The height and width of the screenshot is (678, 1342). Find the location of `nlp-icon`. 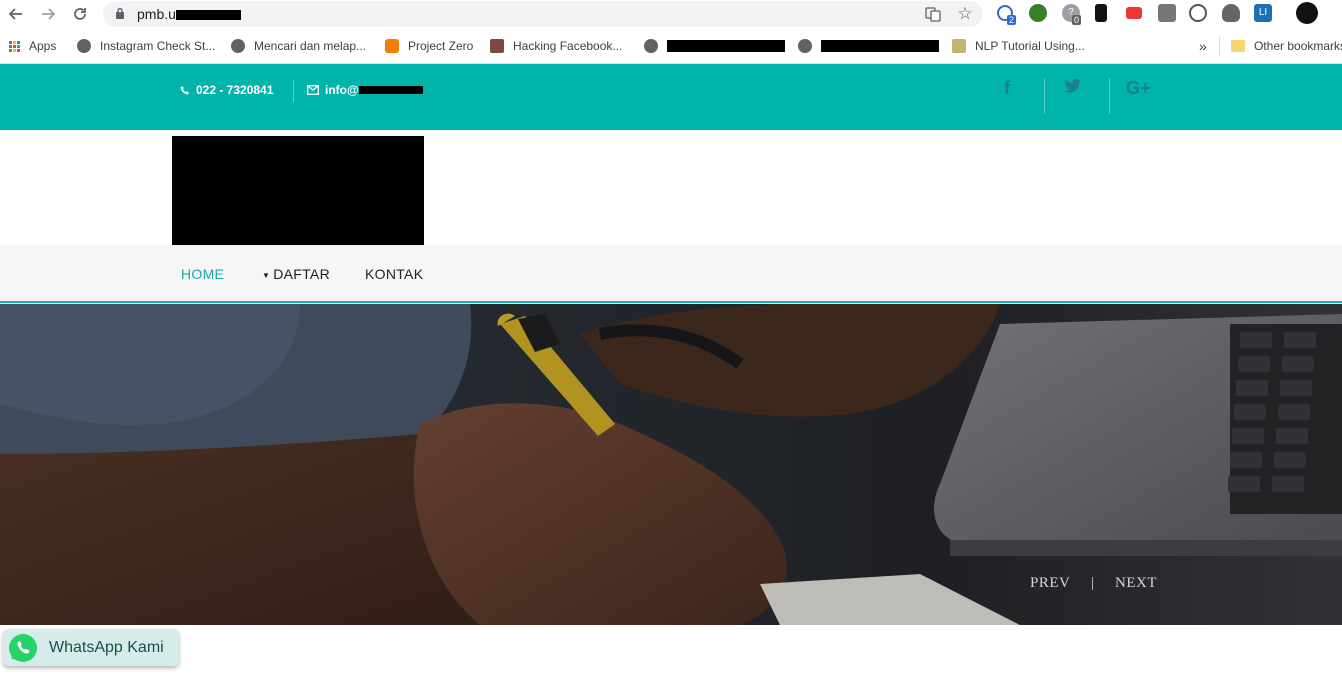

nlp-icon is located at coordinates (959, 46).